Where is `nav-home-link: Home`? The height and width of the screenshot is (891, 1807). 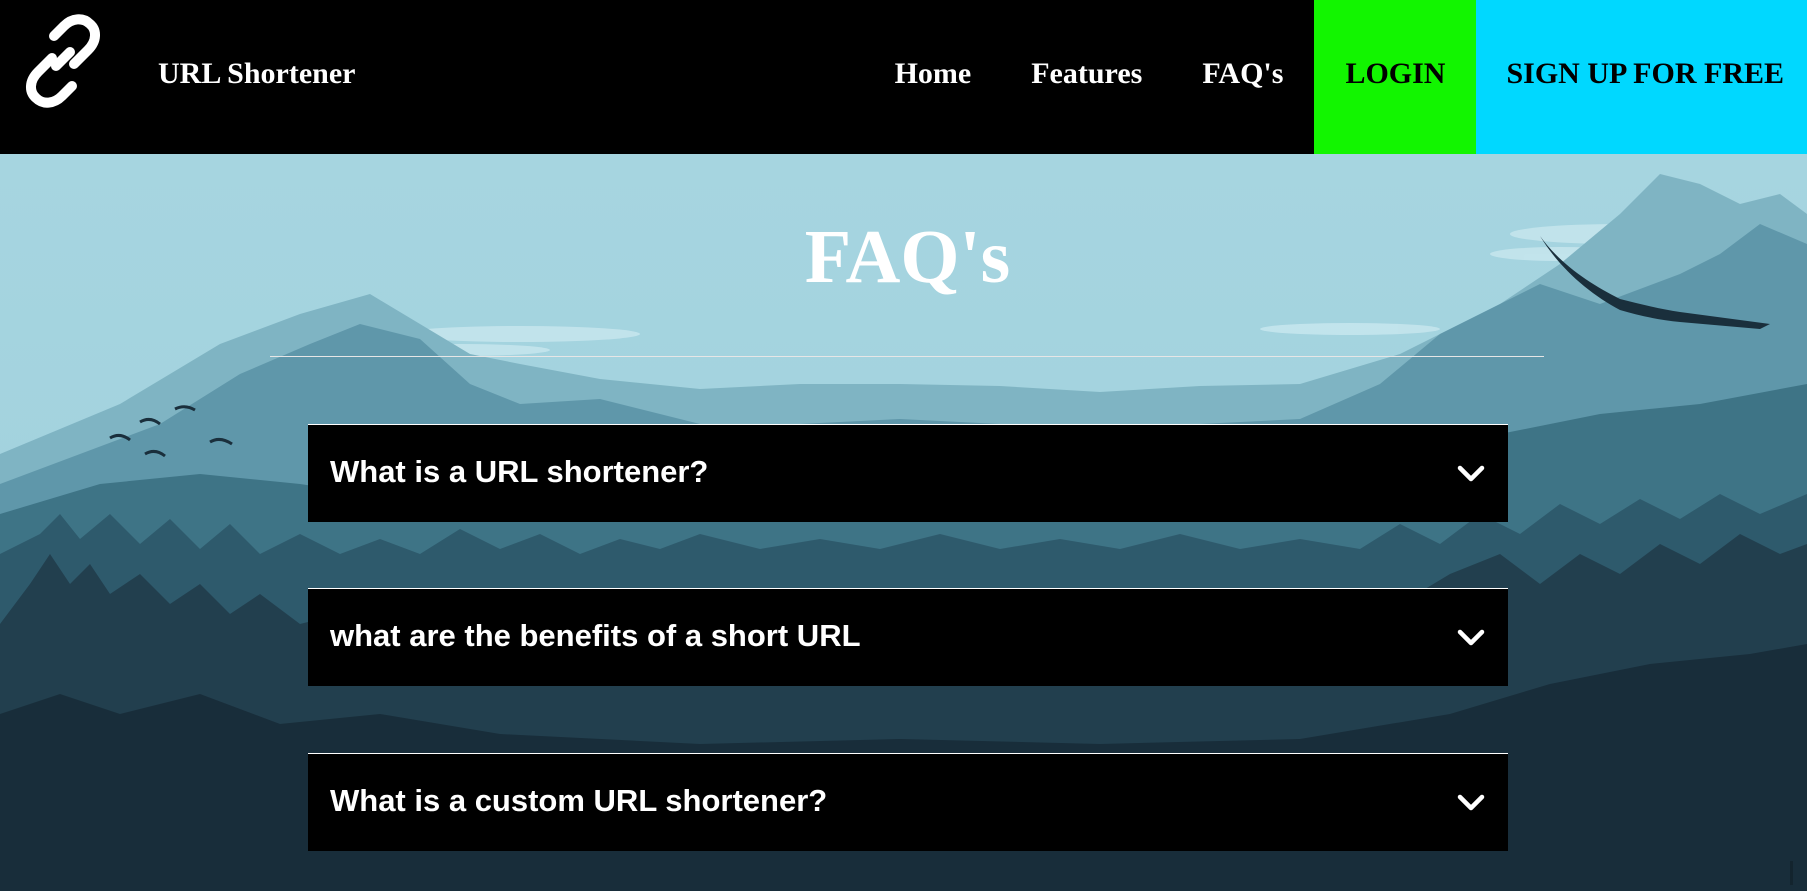
nav-home-link: Home is located at coordinates (933, 77).